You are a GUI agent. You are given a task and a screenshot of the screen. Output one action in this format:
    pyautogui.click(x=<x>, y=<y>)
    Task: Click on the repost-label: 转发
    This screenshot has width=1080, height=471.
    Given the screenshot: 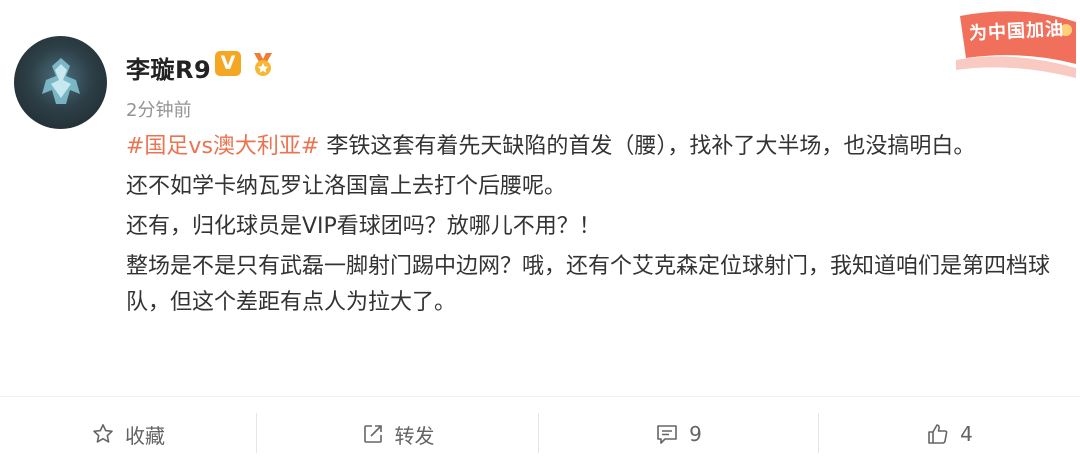 What is the action you would take?
    pyautogui.click(x=414, y=435)
    